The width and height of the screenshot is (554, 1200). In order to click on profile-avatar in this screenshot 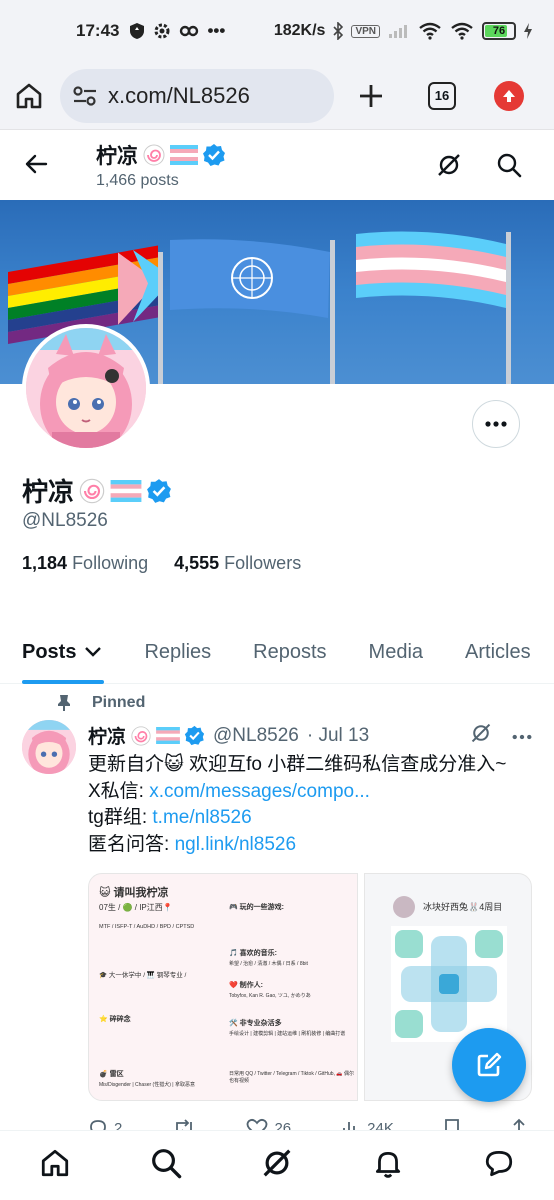, I will do `click(86, 388)`.